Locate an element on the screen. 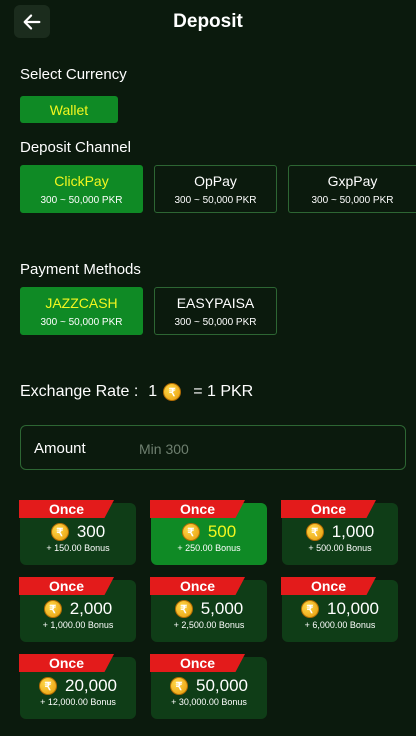  amount-input is located at coordinates (264, 449).